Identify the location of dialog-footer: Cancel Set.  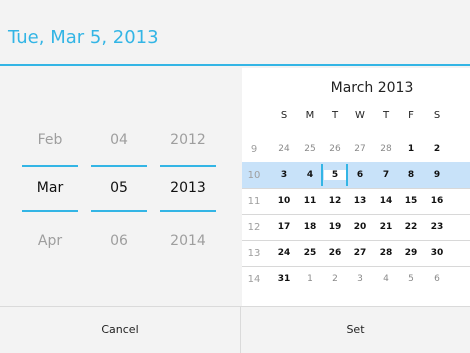
(235, 329).